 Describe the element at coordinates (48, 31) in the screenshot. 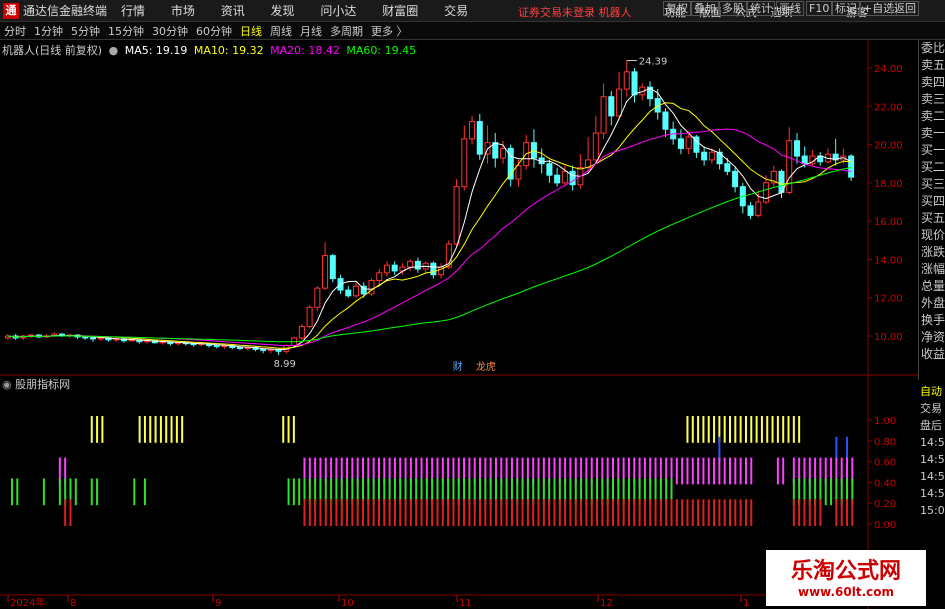

I see `period-tab-1: 1分钟` at that location.